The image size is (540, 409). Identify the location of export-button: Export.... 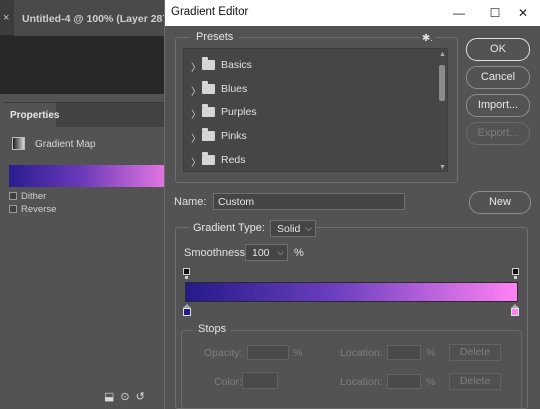
(498, 133).